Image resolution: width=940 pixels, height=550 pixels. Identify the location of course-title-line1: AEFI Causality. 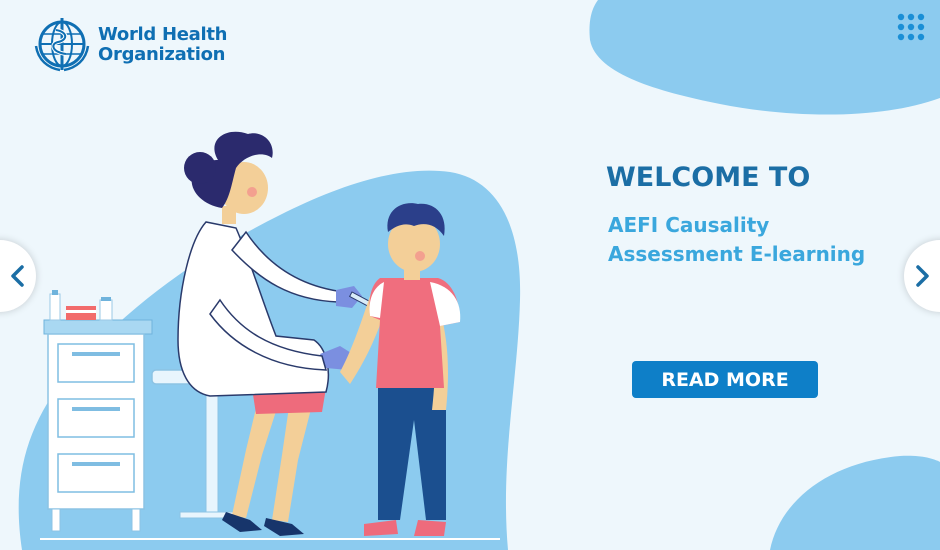
(689, 225).